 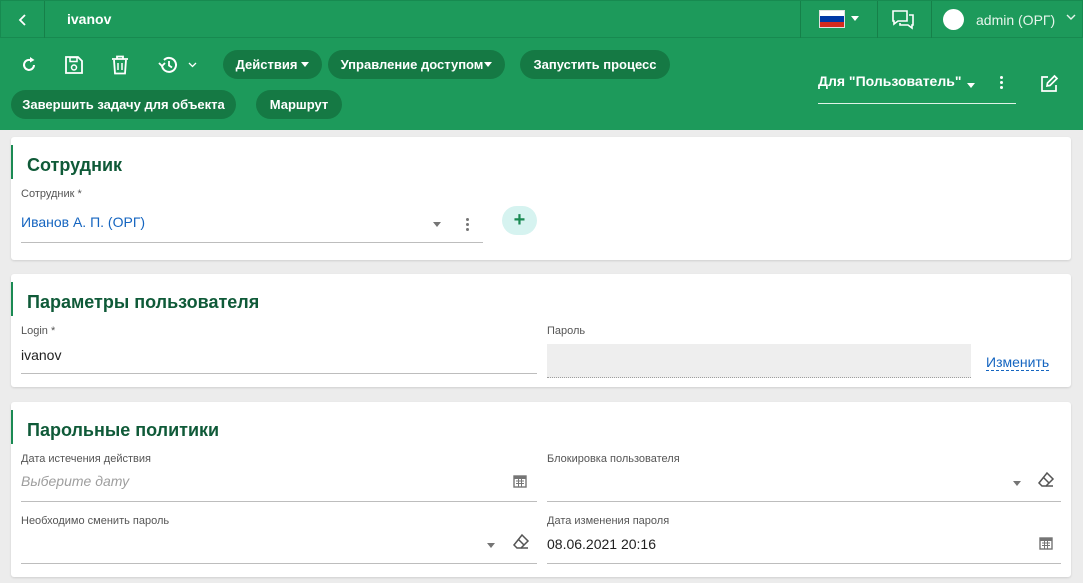 I want to click on password-changed-label: Дата изменения пароля, so click(x=608, y=521).